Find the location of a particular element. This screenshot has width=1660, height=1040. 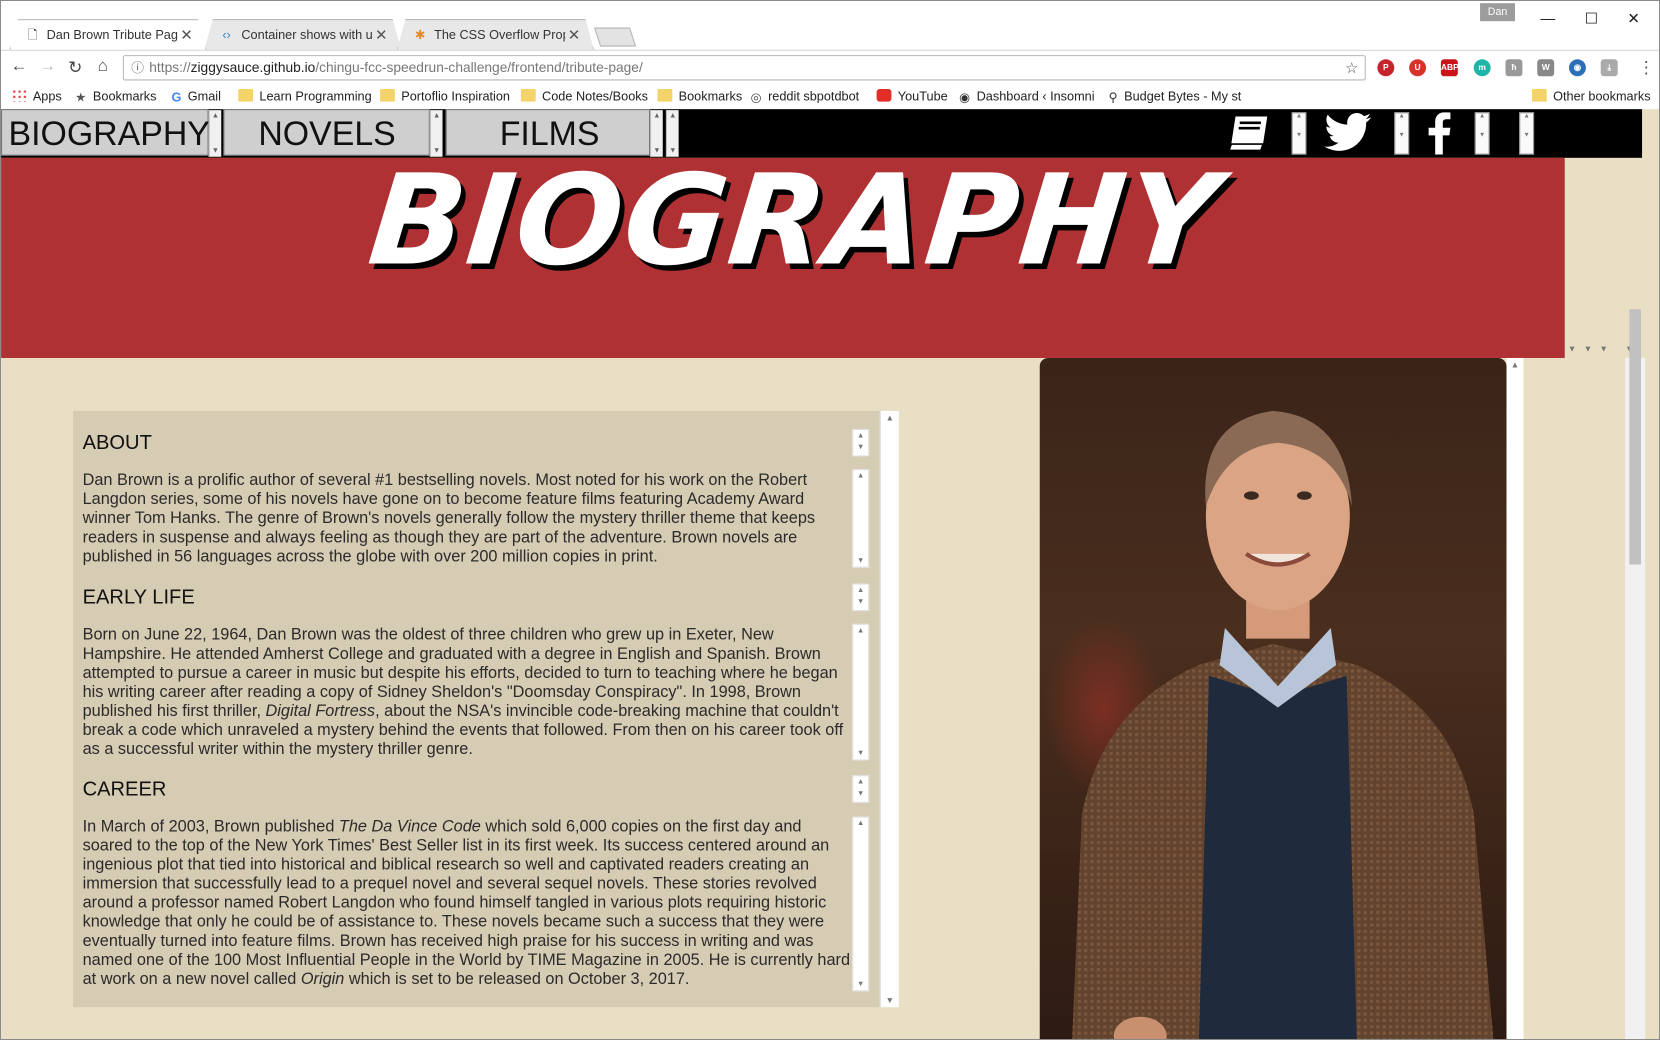

bookmark-bookmarks-folder: Bookmarks is located at coordinates (699, 96).